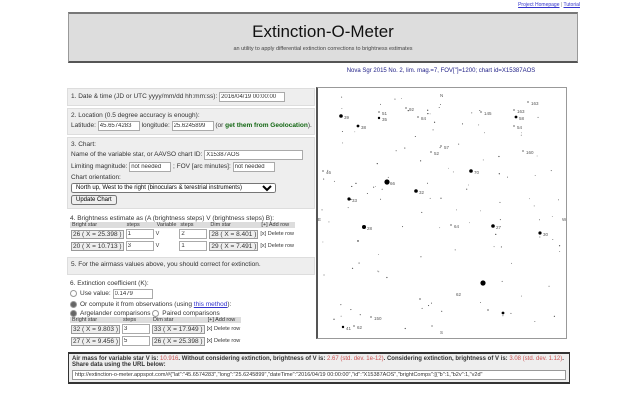 The width and height of the screenshot is (640, 400). Describe the element at coordinates (192, 126) in the screenshot. I see `longitude-input` at that location.